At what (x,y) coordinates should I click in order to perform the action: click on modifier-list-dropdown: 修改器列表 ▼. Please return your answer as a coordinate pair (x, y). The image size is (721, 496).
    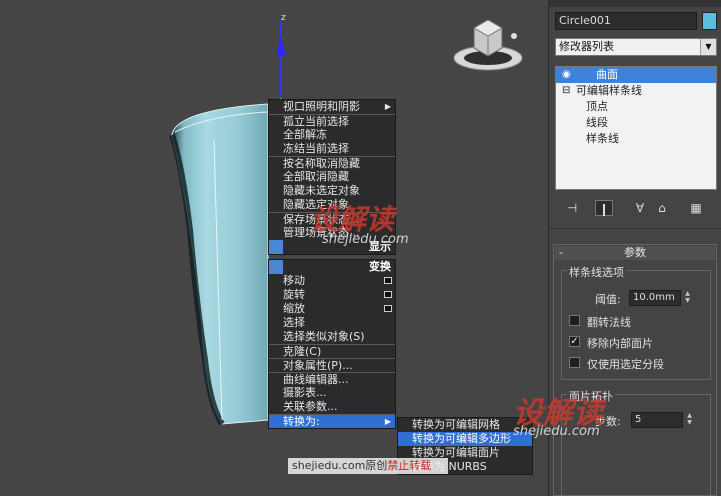
    Looking at the image, I should click on (636, 47).